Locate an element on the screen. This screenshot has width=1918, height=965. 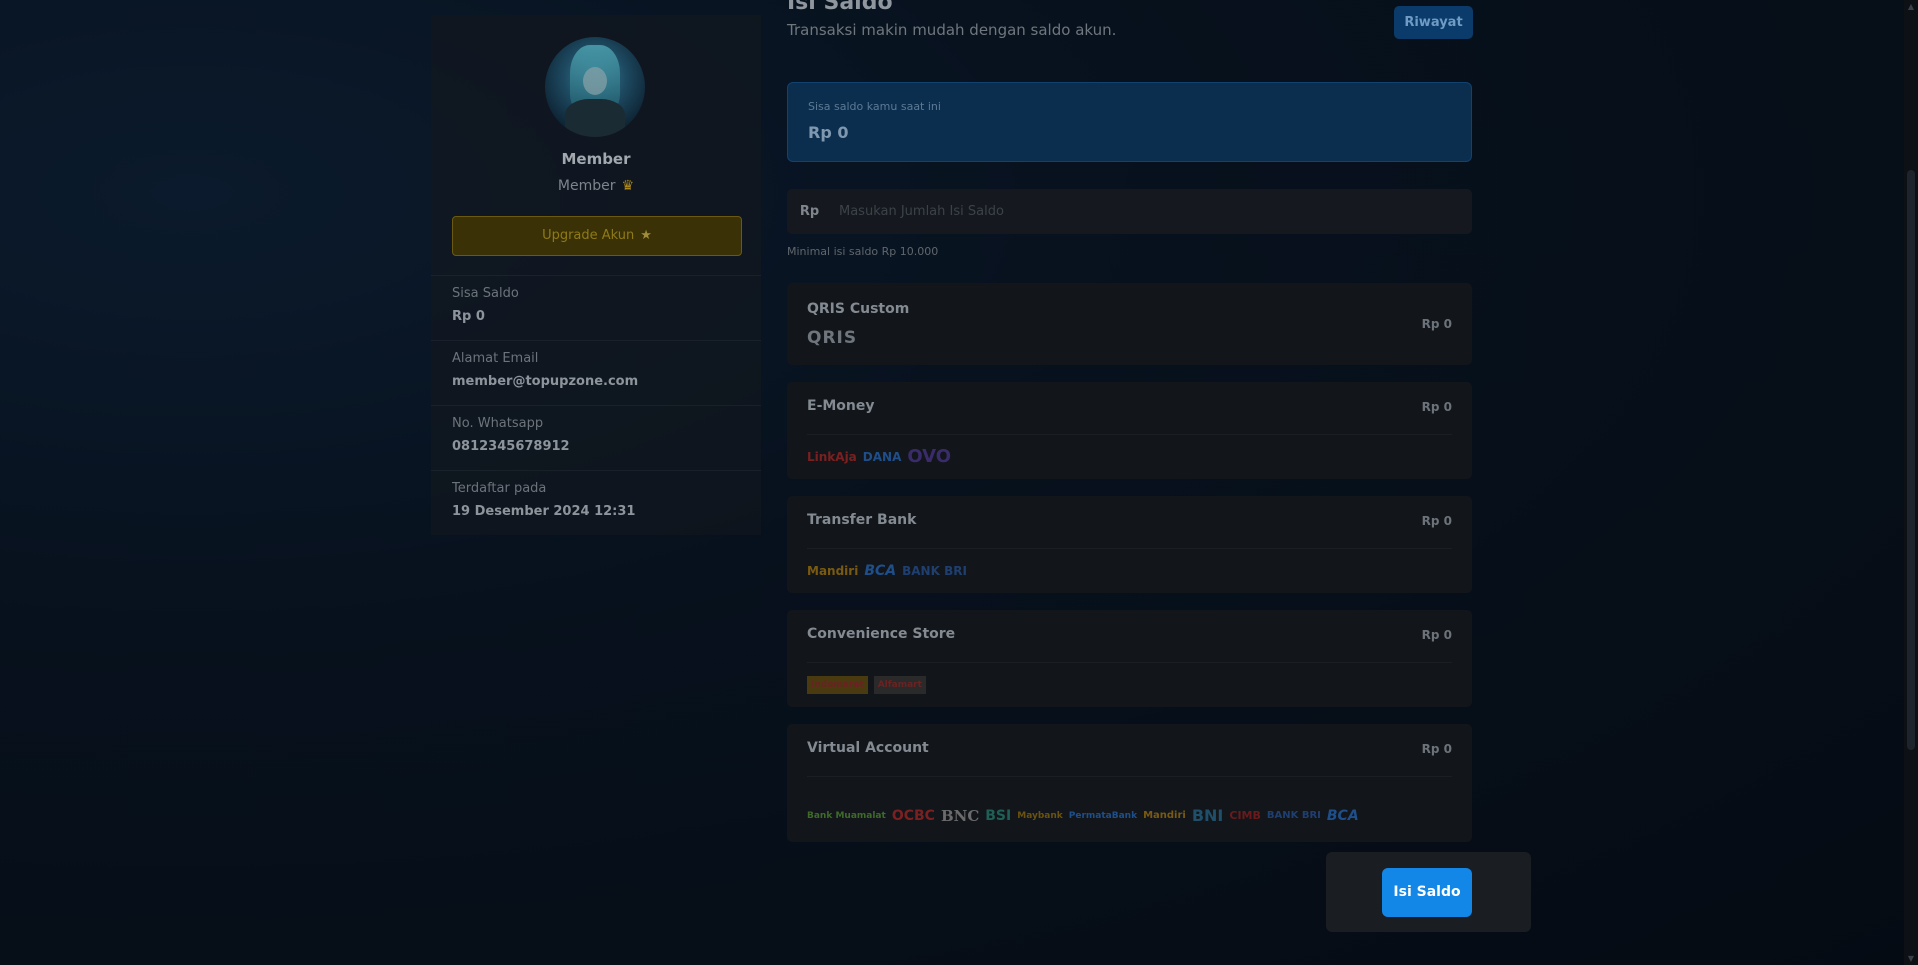
profile-name: Member is located at coordinates (596, 159).